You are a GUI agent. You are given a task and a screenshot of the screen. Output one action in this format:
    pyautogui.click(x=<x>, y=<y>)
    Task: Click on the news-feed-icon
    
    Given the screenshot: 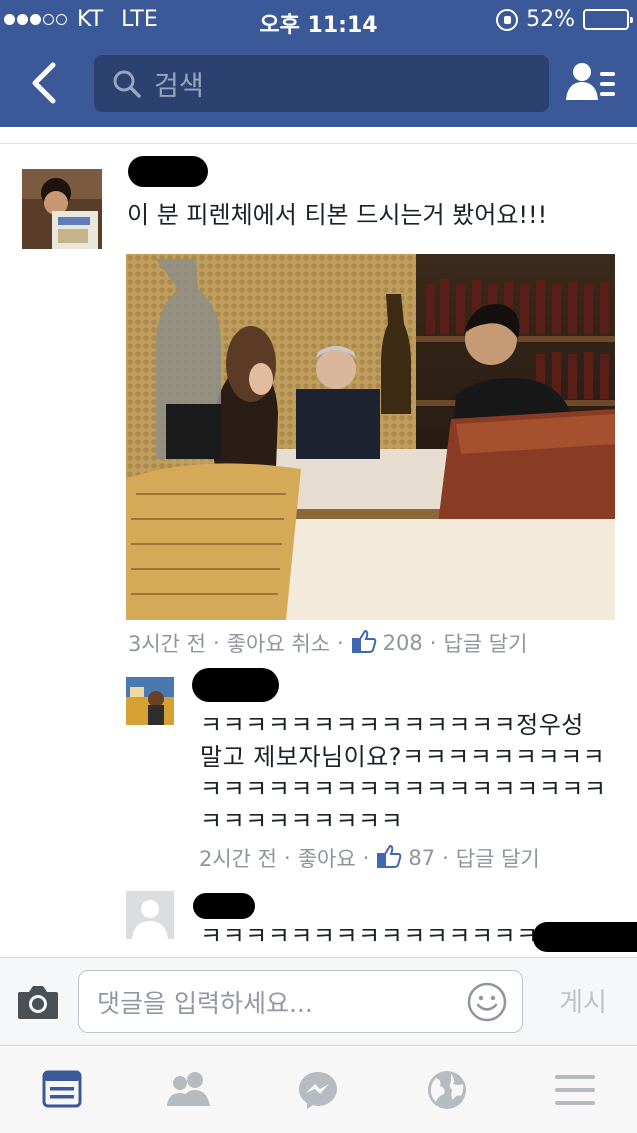 What is the action you would take?
    pyautogui.click(x=62, y=1089)
    